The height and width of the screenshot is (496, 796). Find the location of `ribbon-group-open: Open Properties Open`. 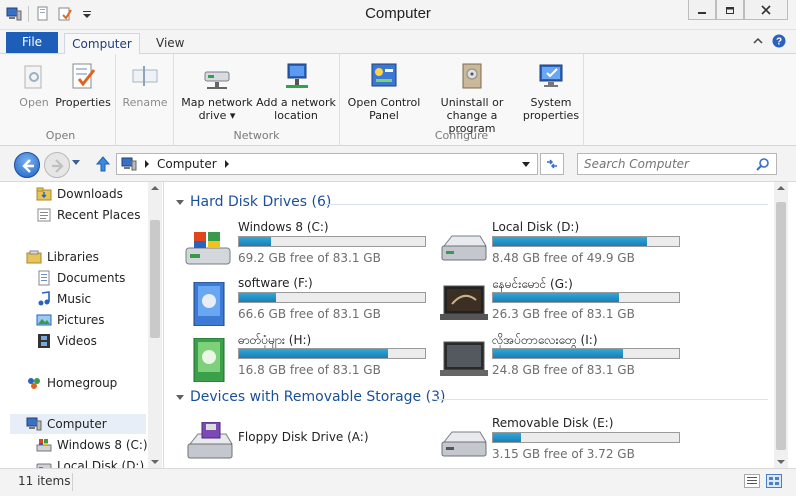

ribbon-group-open: Open Properties Open is located at coordinates (61, 100).